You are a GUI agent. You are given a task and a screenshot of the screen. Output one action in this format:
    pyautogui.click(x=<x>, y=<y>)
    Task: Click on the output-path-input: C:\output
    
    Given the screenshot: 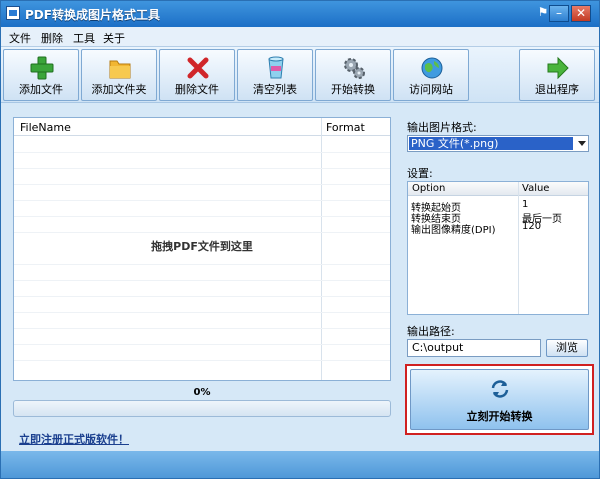 What is the action you would take?
    pyautogui.click(x=474, y=348)
    